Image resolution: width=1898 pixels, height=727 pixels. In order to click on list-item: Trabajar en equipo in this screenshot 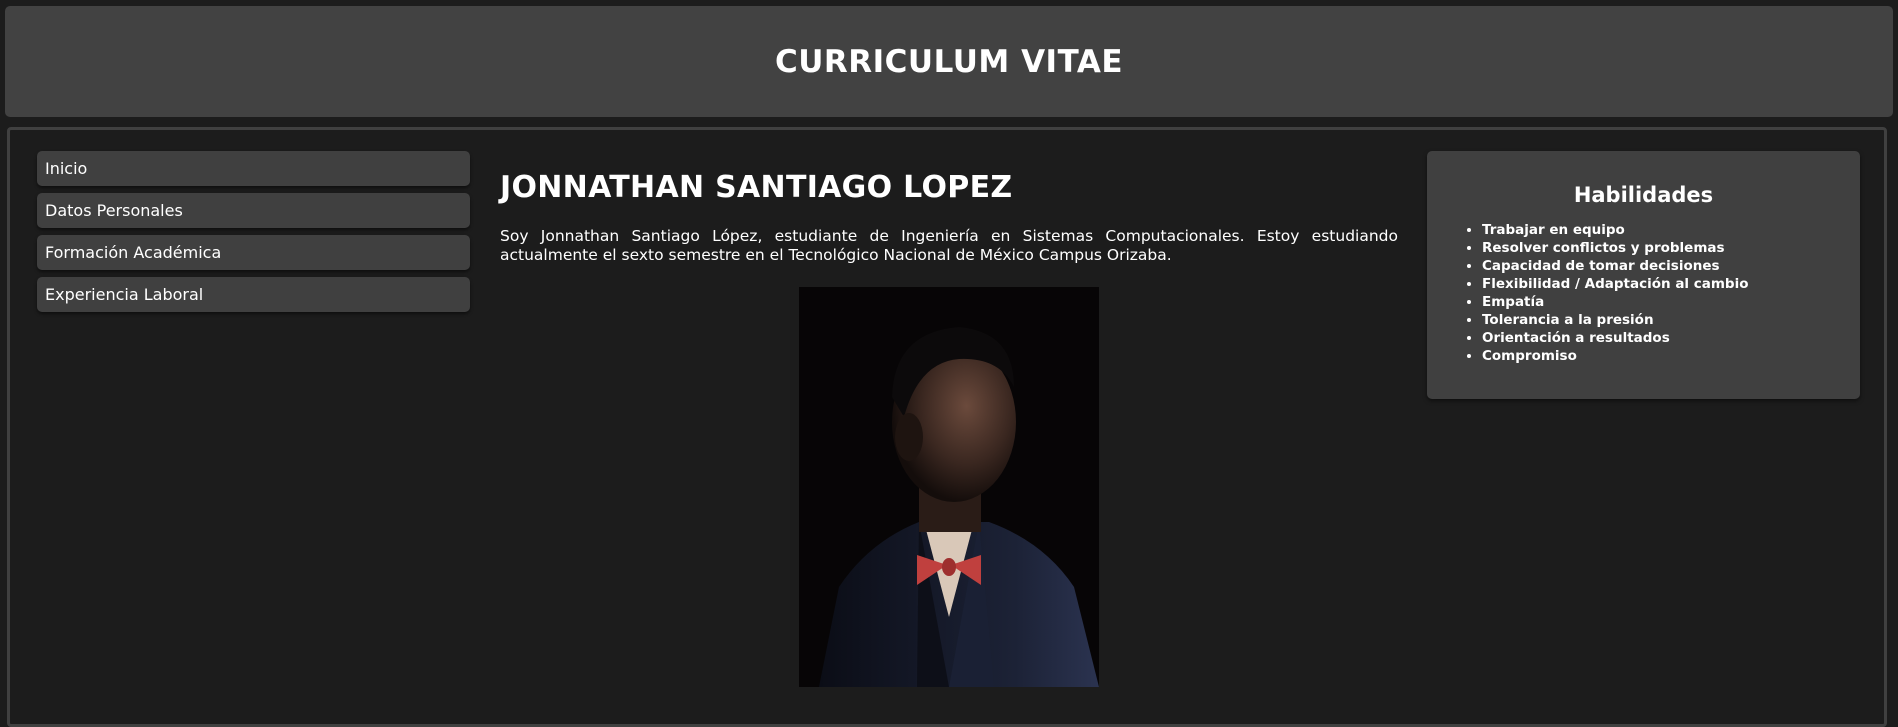, I will do `click(1671, 230)`.